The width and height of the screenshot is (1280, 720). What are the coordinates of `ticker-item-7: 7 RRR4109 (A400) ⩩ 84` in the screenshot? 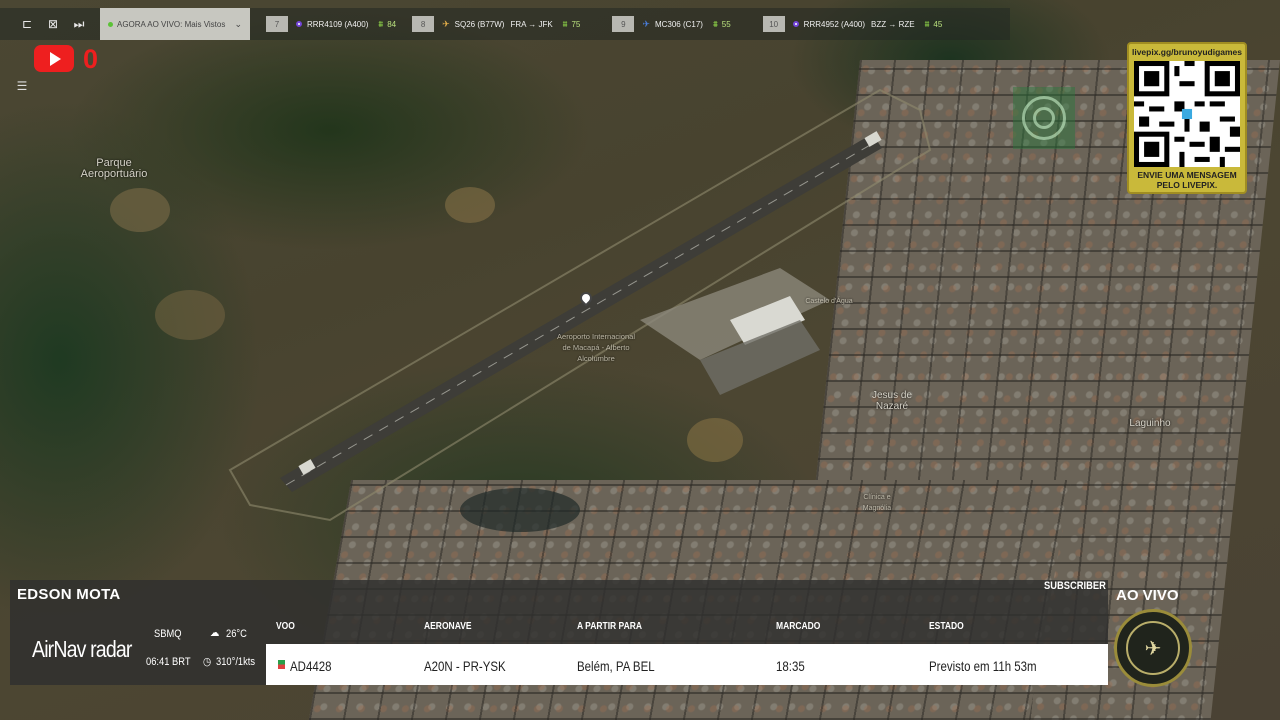 It's located at (323, 24).